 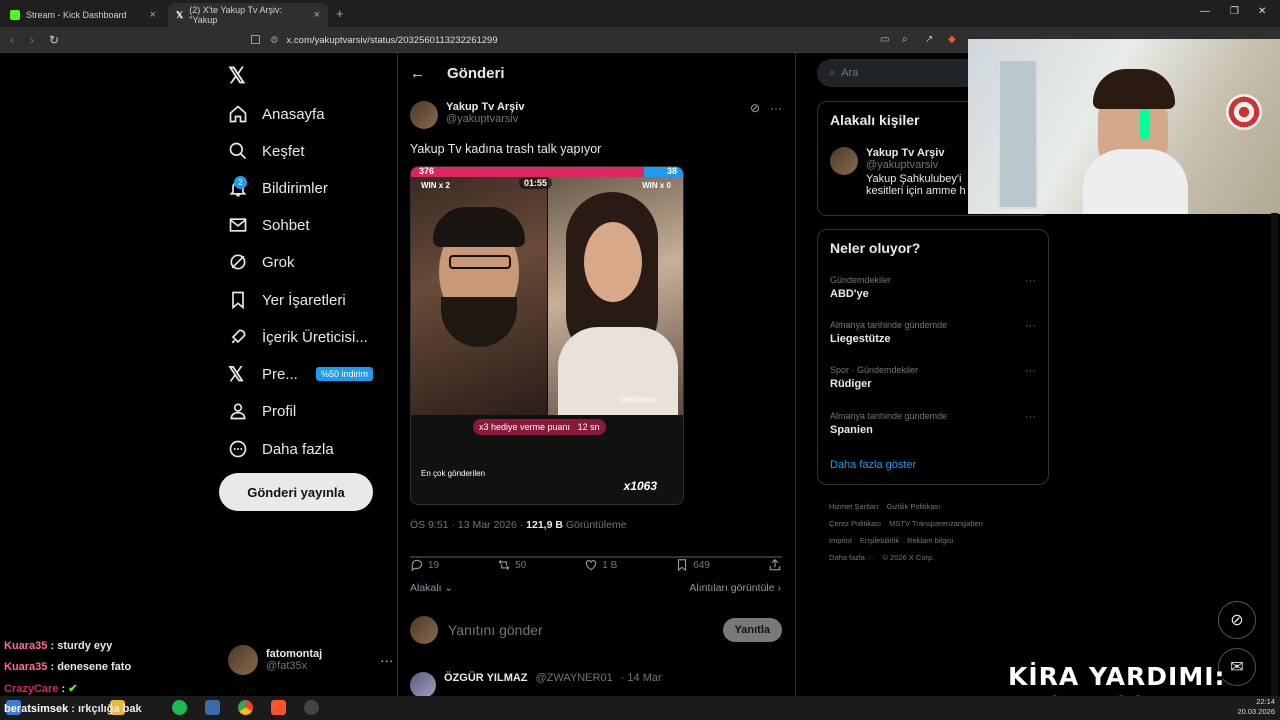 I want to click on repost-button: 50, so click(x=511, y=565).